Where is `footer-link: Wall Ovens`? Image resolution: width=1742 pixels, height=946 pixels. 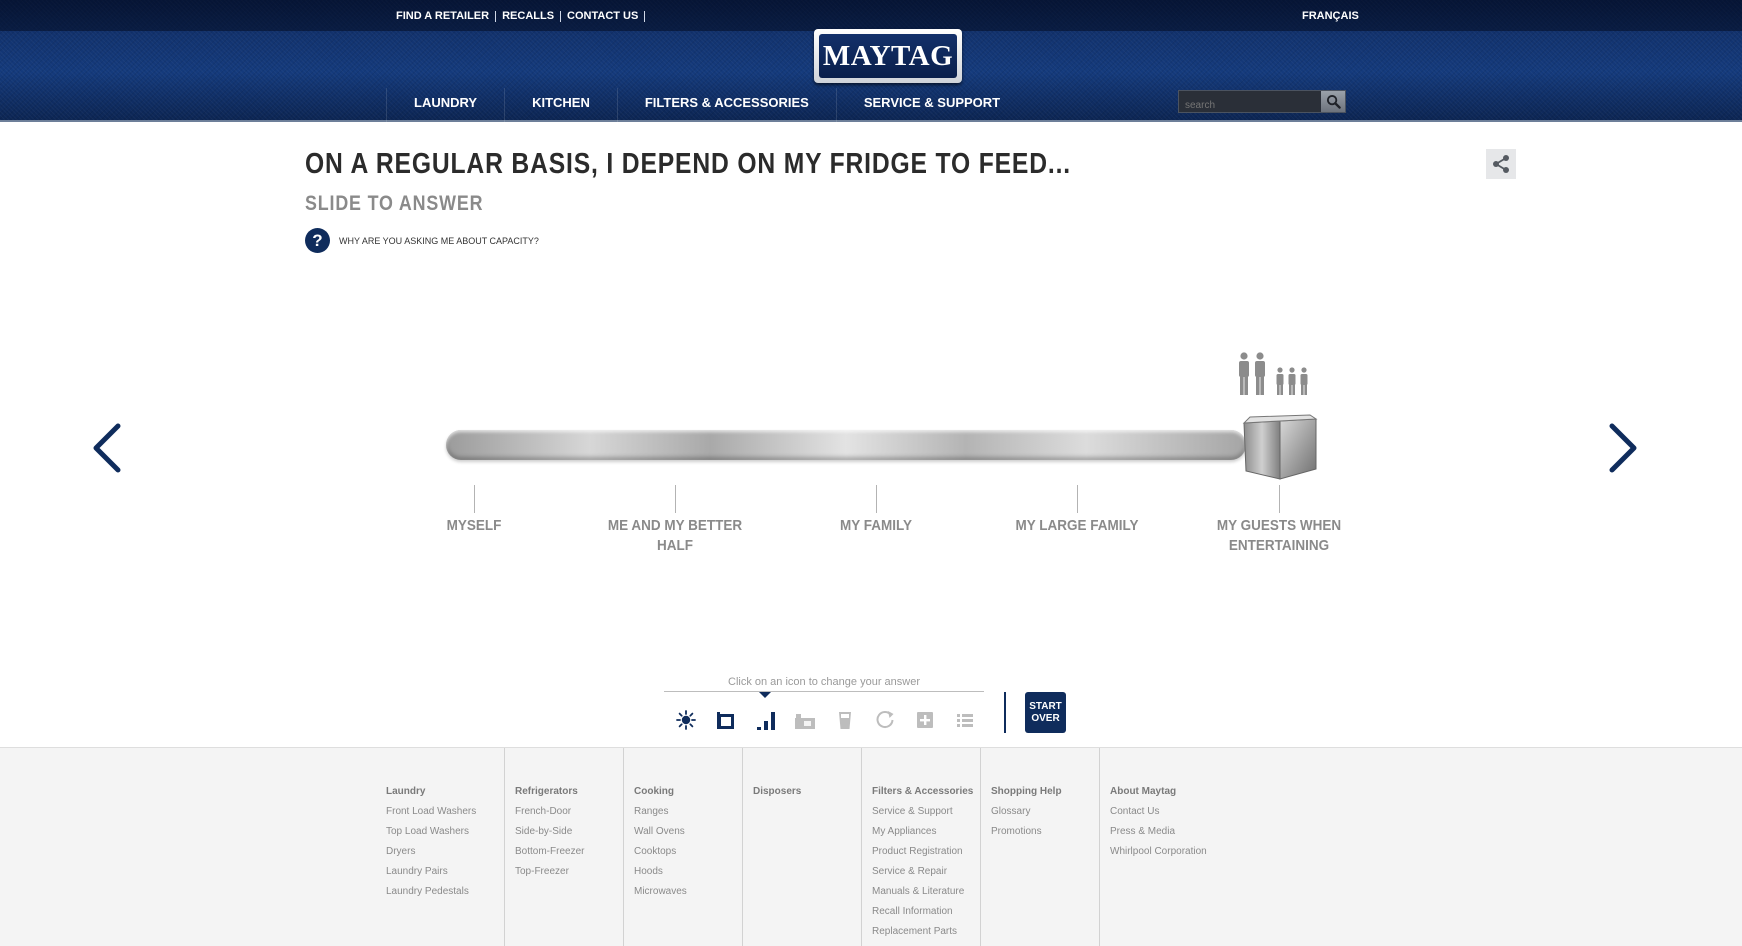 footer-link: Wall Ovens is located at coordinates (688, 836).